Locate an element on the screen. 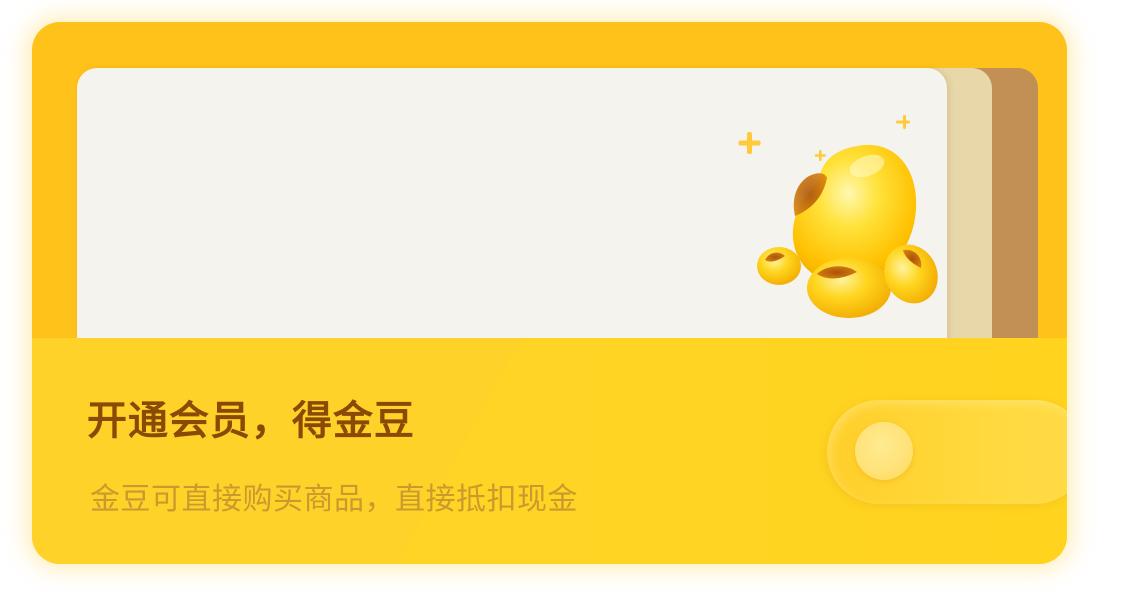 The image size is (1139, 597). promo-subtitle: 金豆可直接购买商品，直接抵扣现金 is located at coordinates (334, 499).